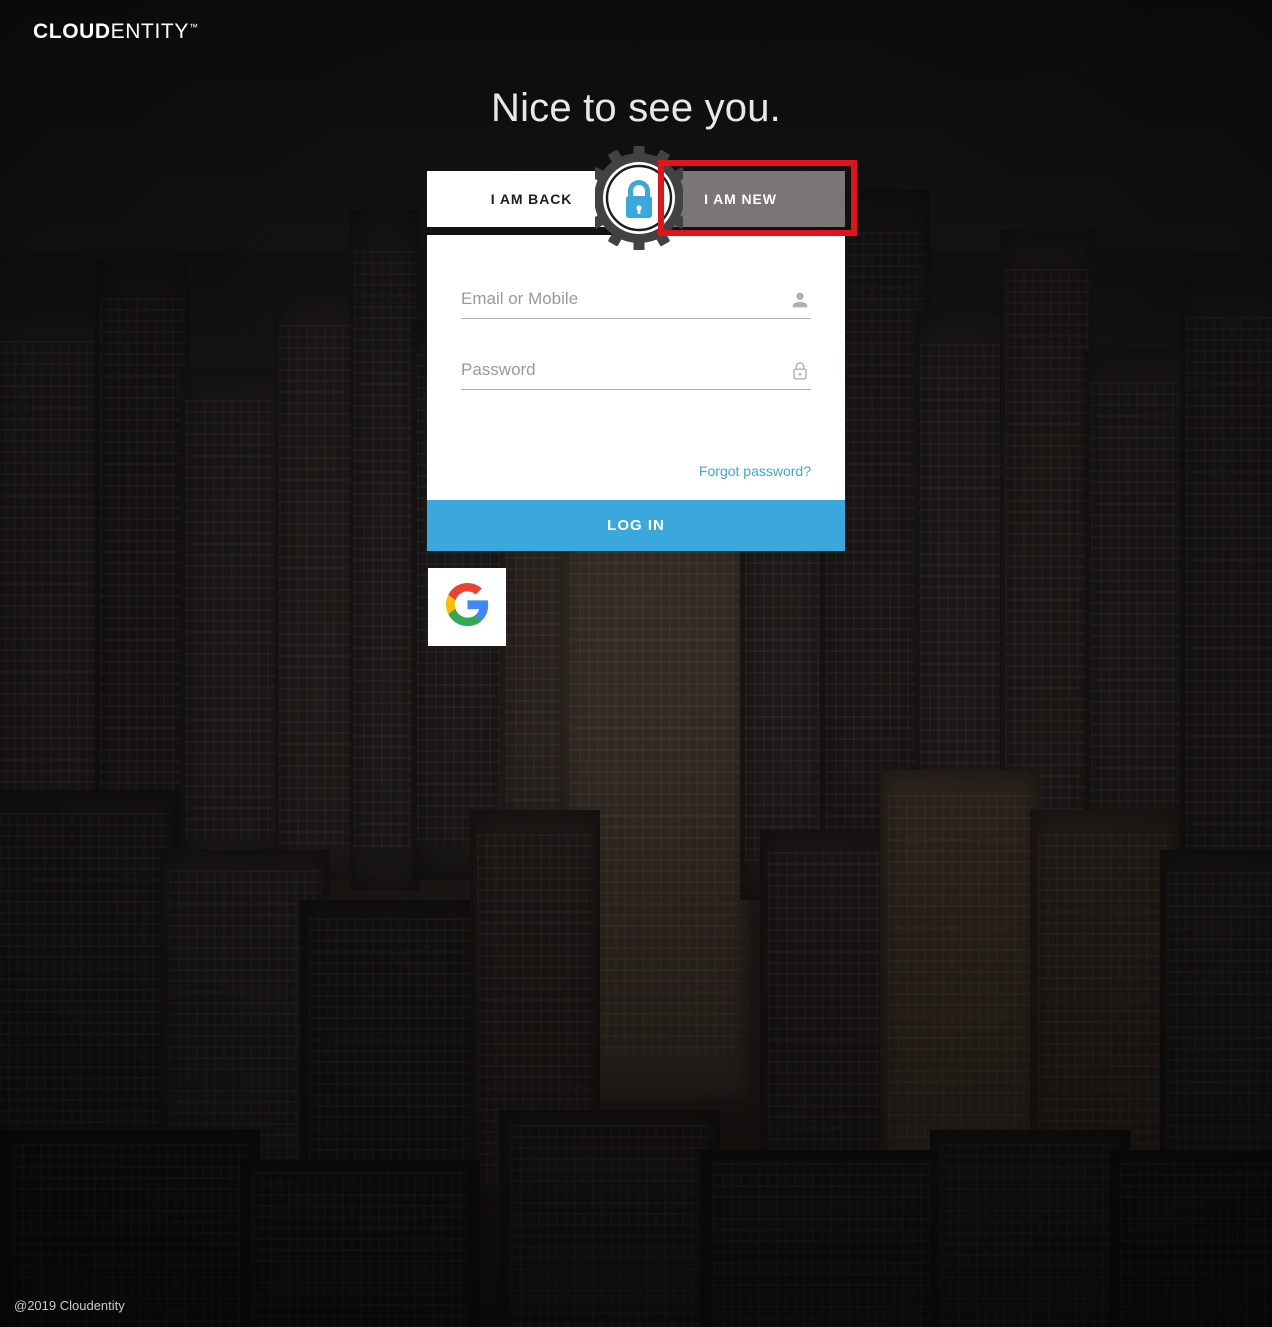 This screenshot has height=1327, width=1272. Describe the element at coordinates (621, 300) in the screenshot. I see `email-input` at that location.